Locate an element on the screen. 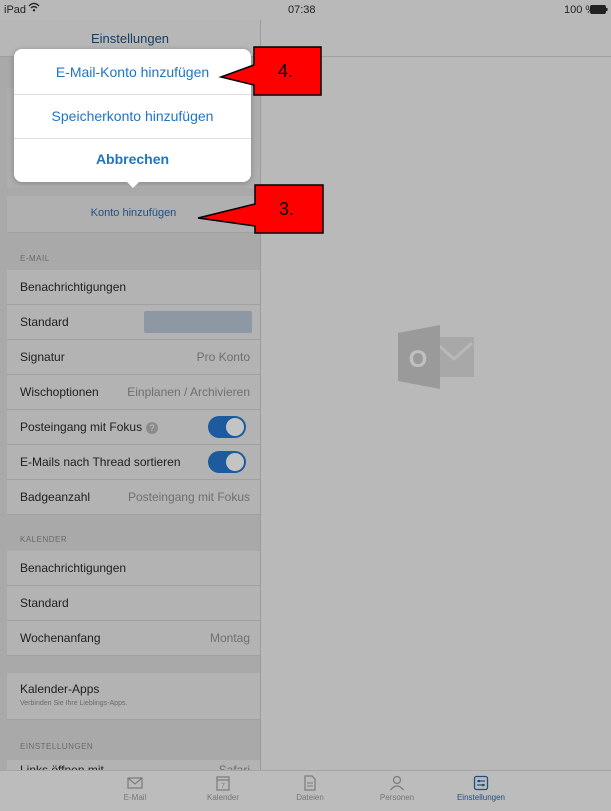 The height and width of the screenshot is (811, 611). outlook-logo: O is located at coordinates (438, 359).